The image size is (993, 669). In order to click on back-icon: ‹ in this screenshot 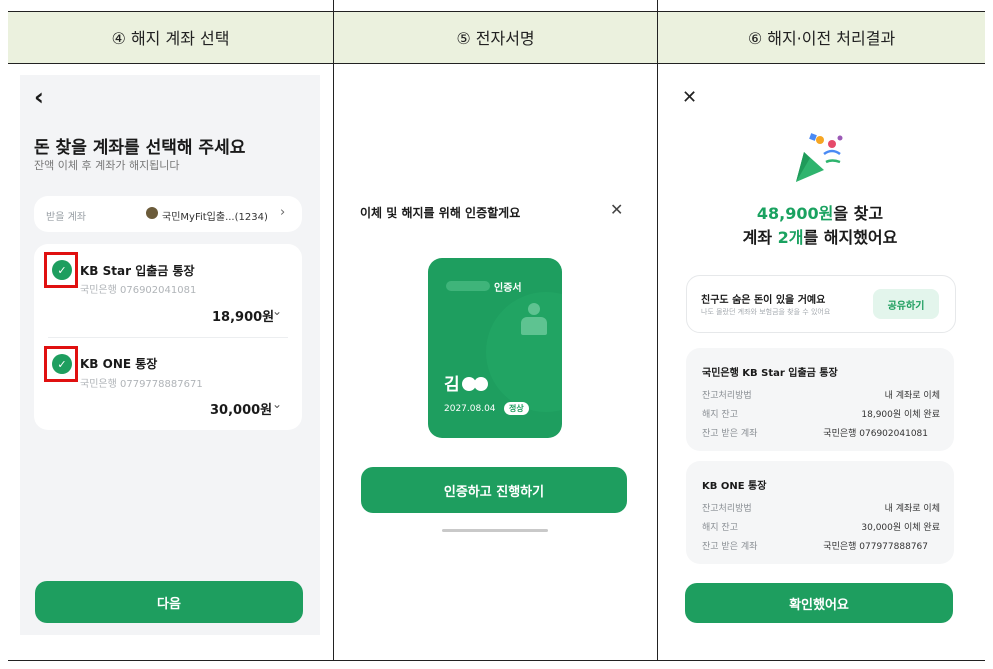, I will do `click(39, 97)`.